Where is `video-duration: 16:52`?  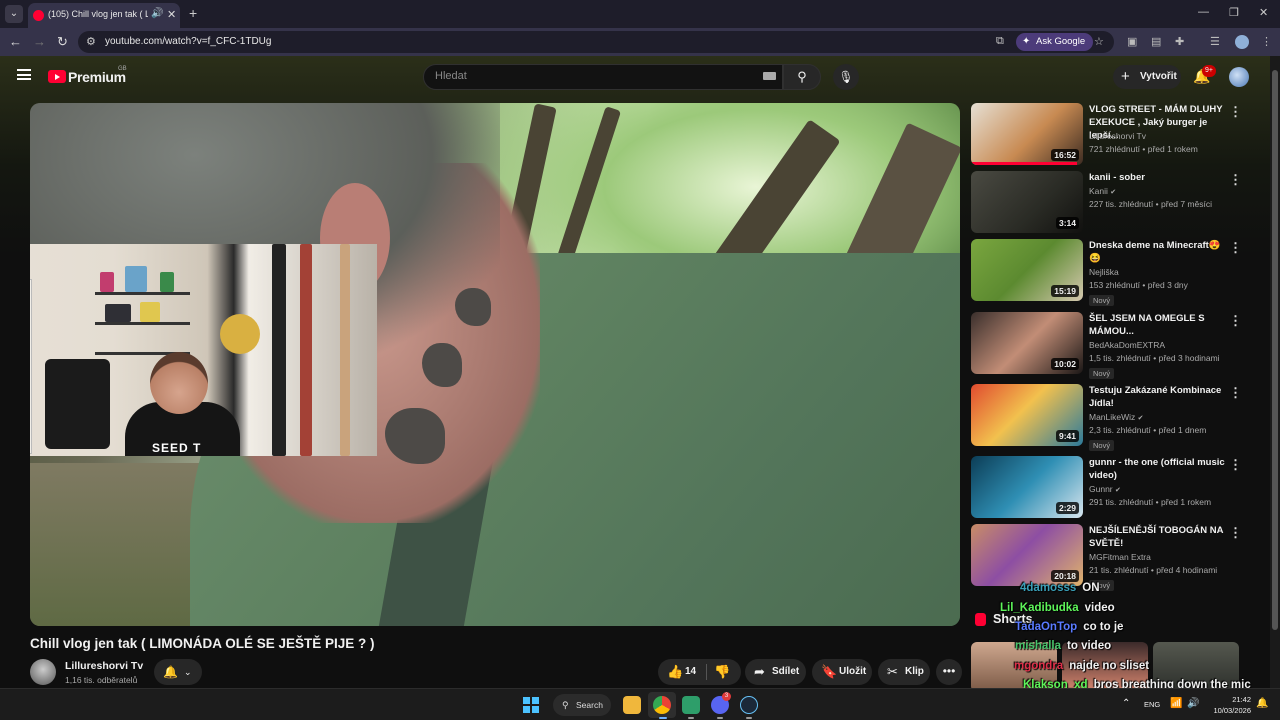 video-duration: 16:52 is located at coordinates (1065, 155).